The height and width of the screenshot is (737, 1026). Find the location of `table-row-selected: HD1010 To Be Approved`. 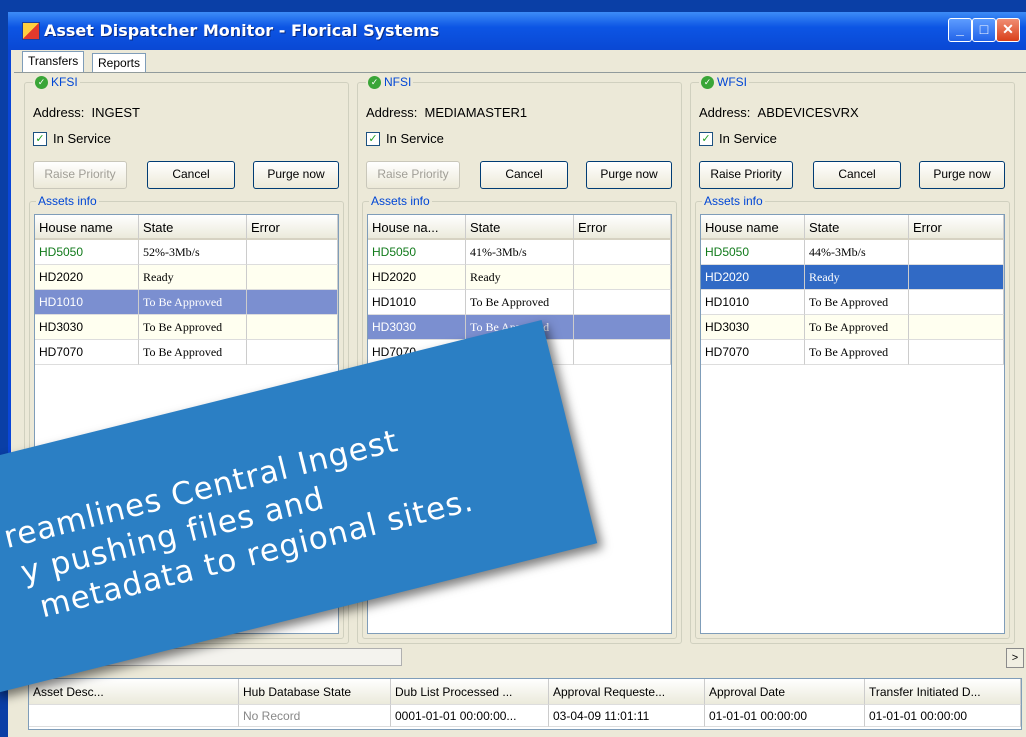

table-row-selected: HD1010 To Be Approved is located at coordinates (186, 302).